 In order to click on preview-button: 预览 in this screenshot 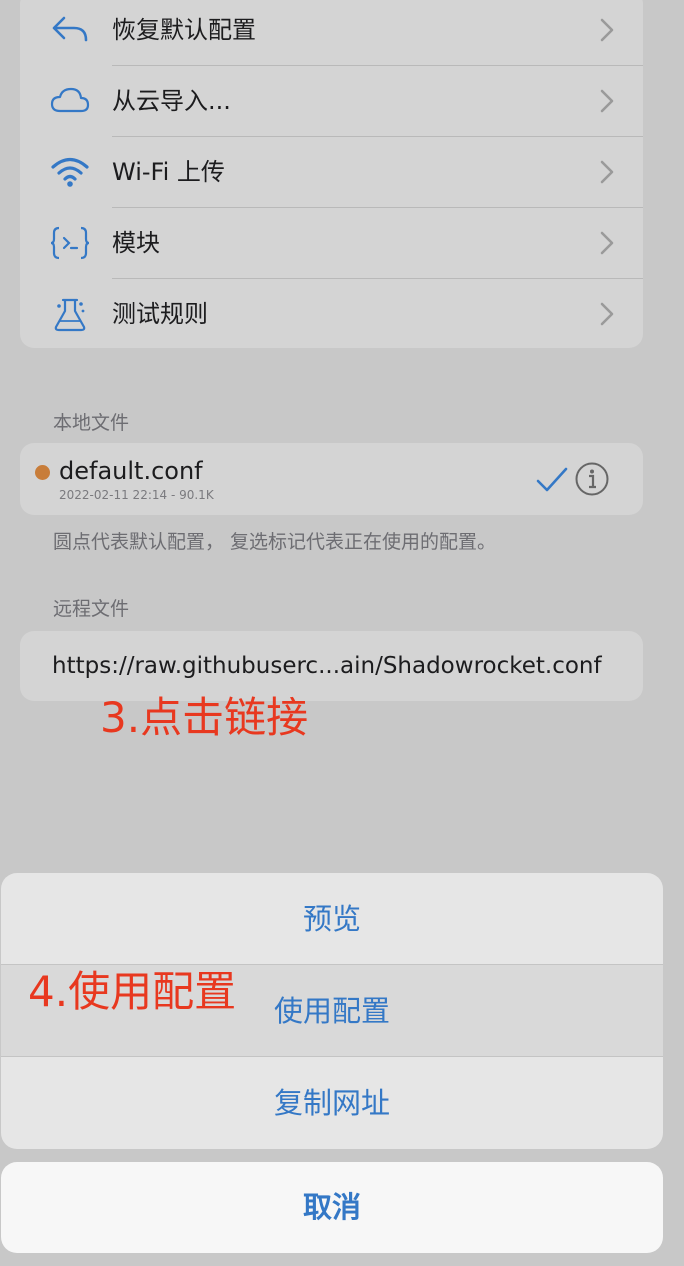, I will do `click(332, 919)`.